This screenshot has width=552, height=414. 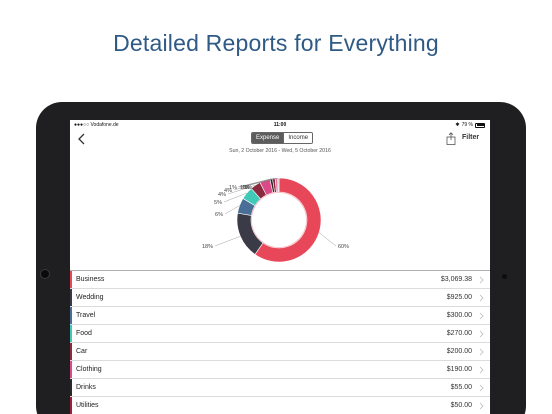 I want to click on status-bar: ●●●○○ Vodafone.de 11:00 ✱ 79 %, so click(x=280, y=125).